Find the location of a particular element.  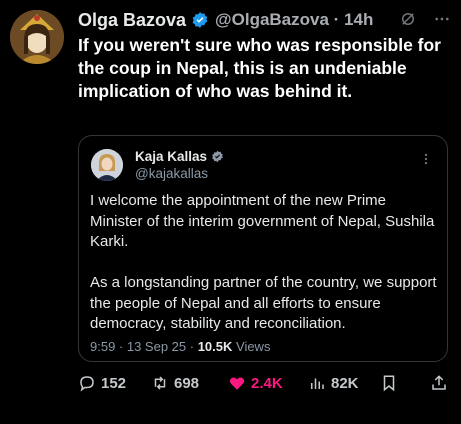

views-count: 82K is located at coordinates (345, 383).